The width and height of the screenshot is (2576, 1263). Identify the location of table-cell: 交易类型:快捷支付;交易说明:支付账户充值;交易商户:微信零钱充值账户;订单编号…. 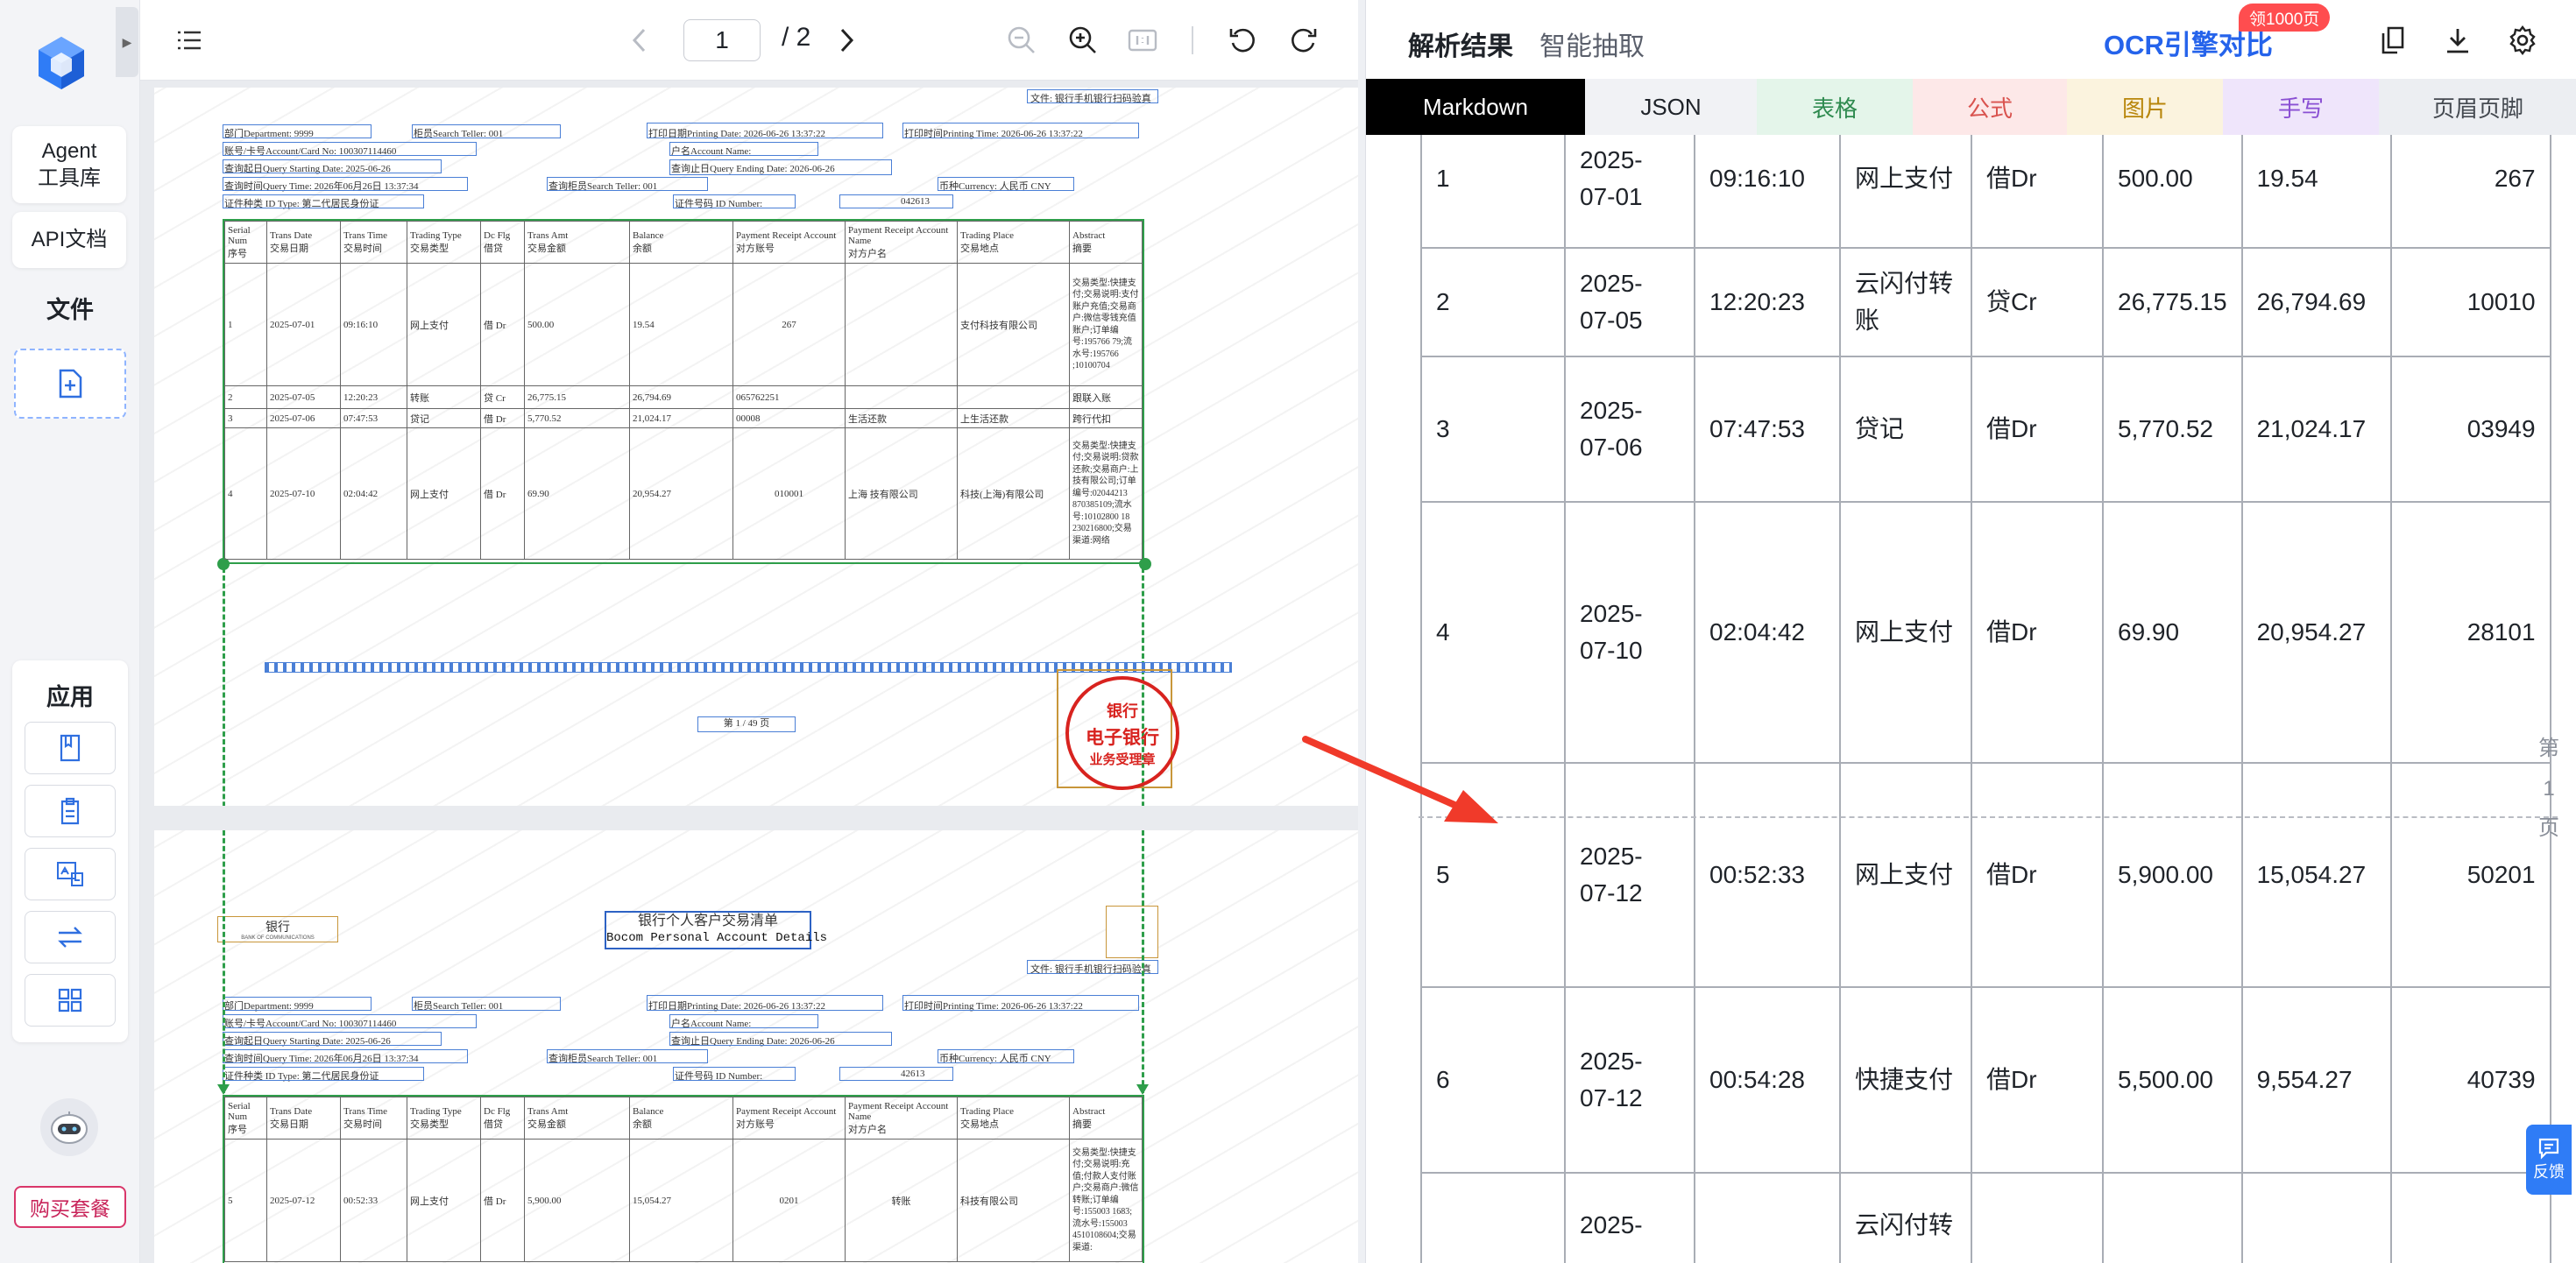
(1106, 325).